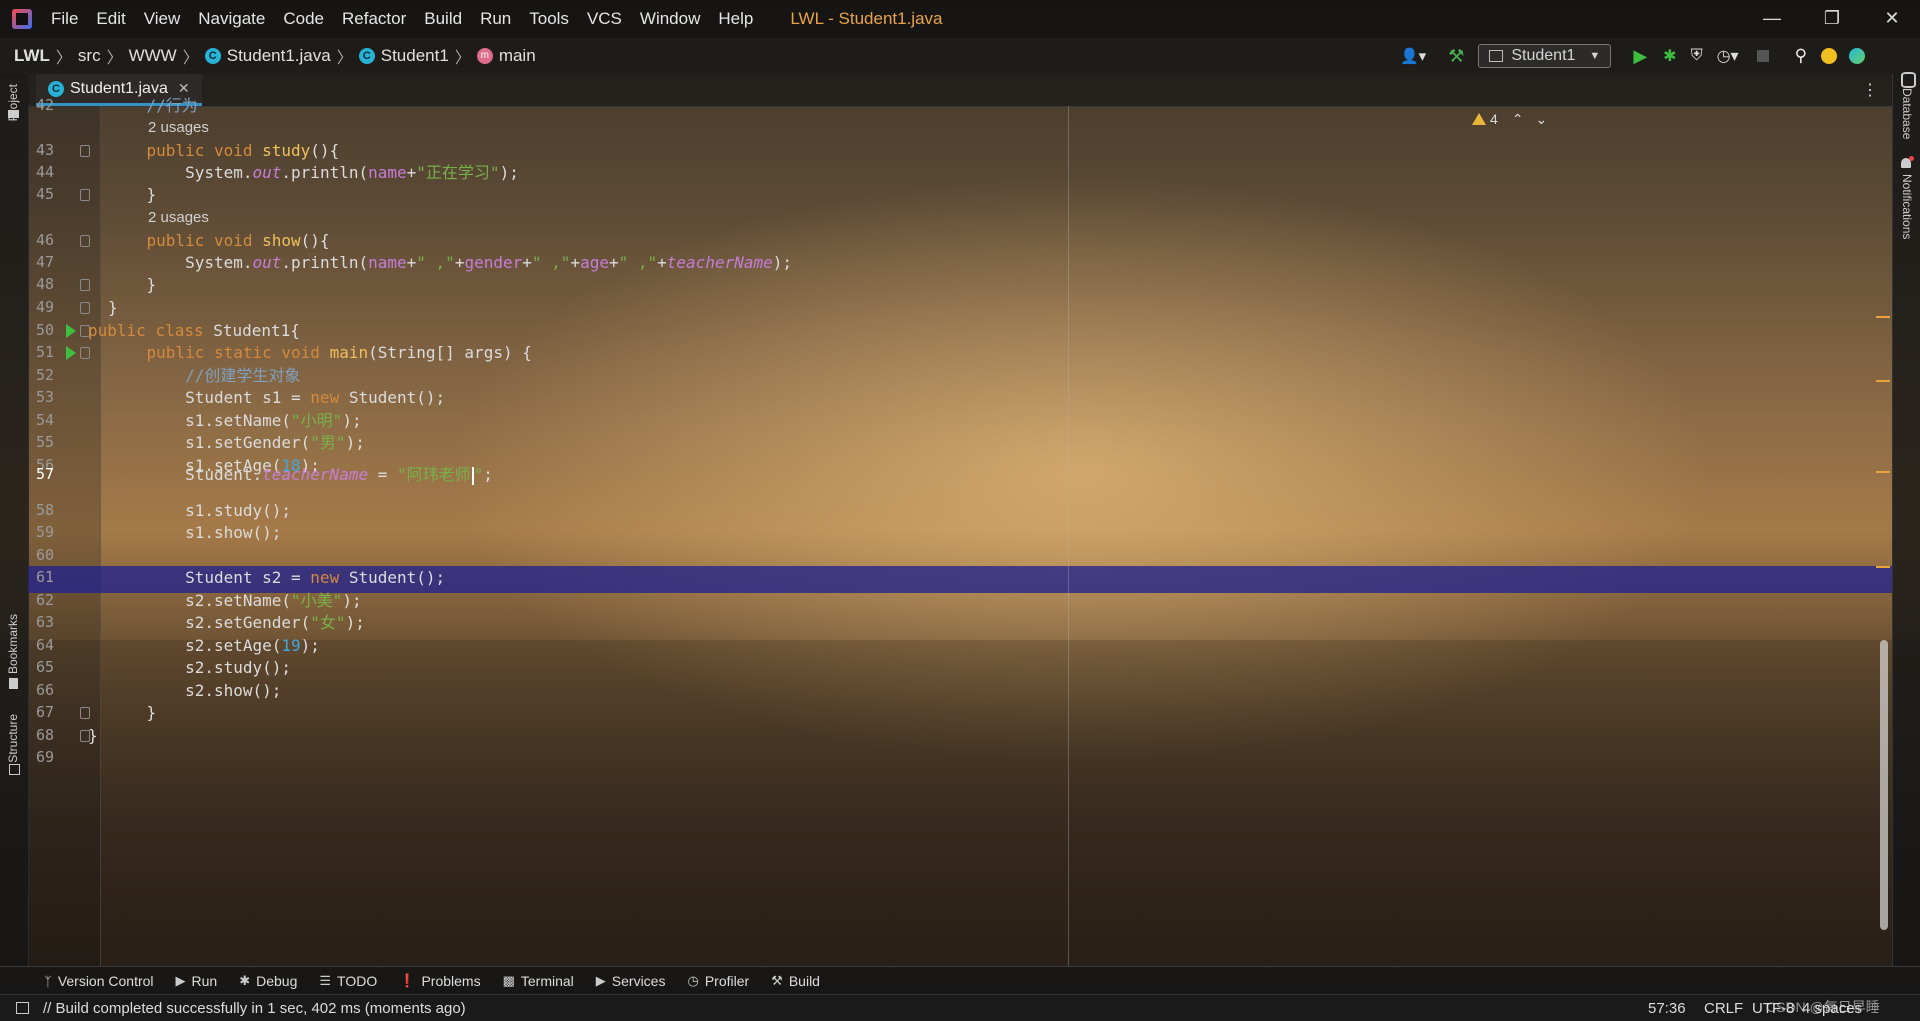 This screenshot has width=1920, height=1021. I want to click on method-icon: m, so click(484, 56).